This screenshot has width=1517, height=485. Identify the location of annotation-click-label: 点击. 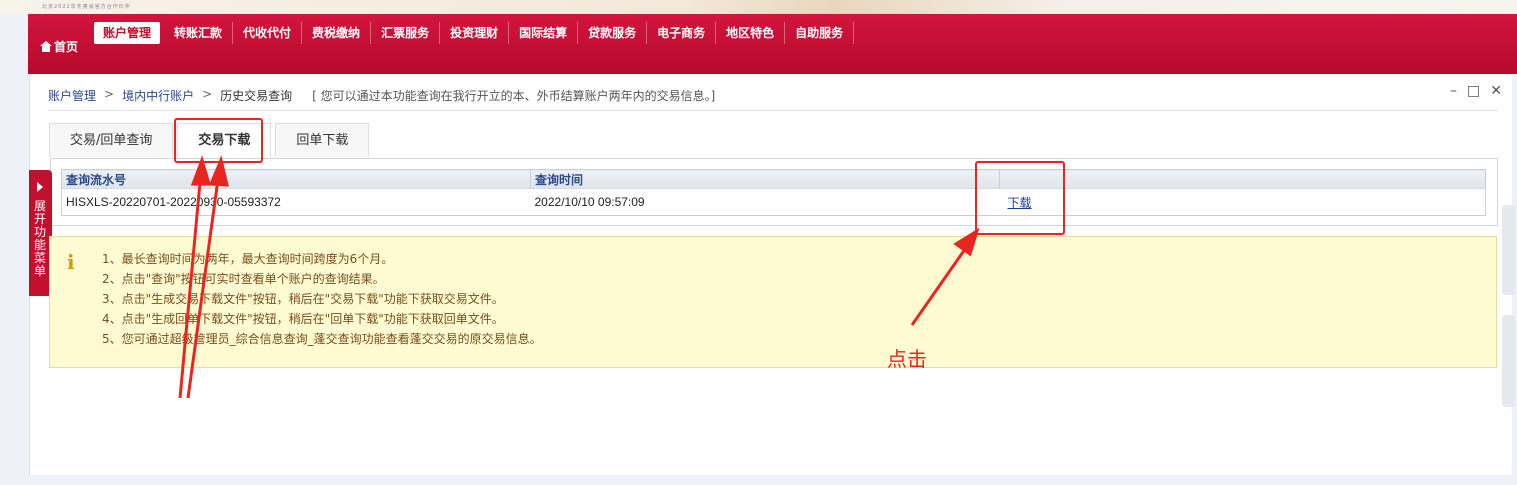
(907, 359).